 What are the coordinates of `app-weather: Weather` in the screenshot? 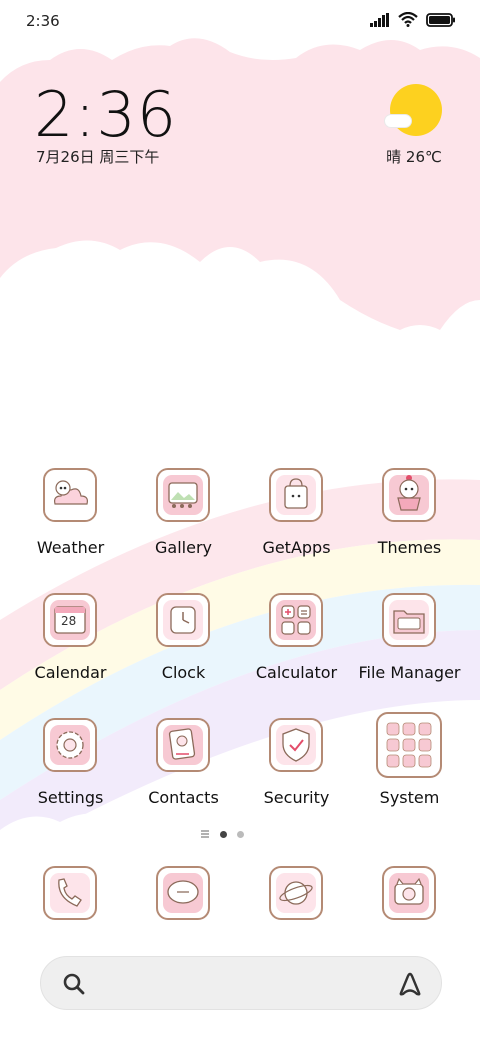 It's located at (70, 521).